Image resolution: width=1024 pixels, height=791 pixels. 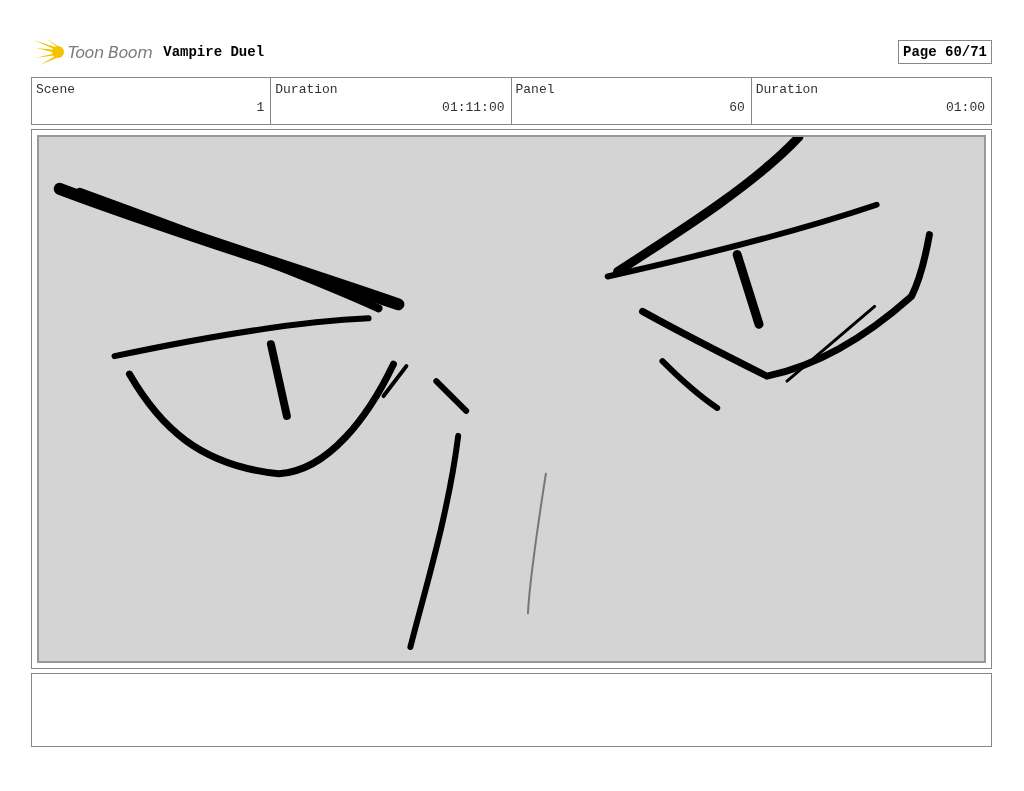 I want to click on table-cell-text: 1, so click(x=260, y=107).